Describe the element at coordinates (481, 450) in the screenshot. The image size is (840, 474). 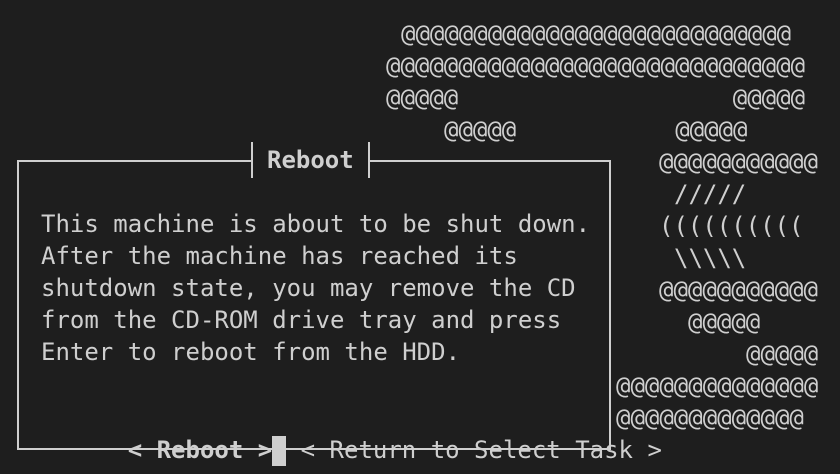
I see `return-to-select-task-button: < Return to Select Task >` at that location.